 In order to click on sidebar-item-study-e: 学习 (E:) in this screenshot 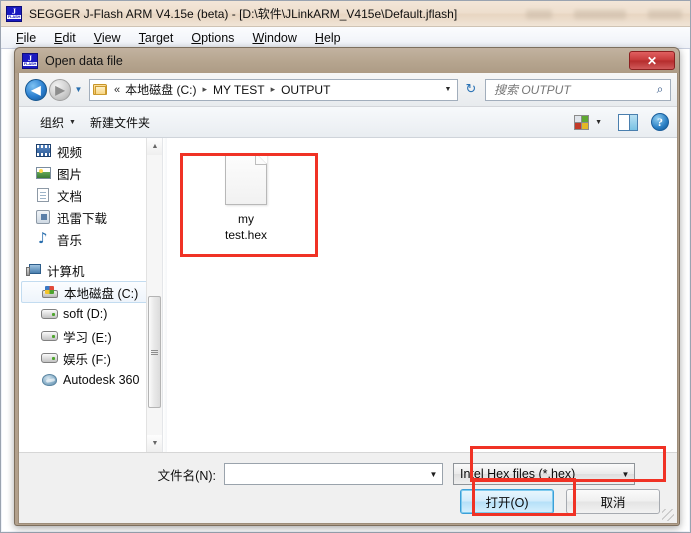, I will do `click(90, 336)`.